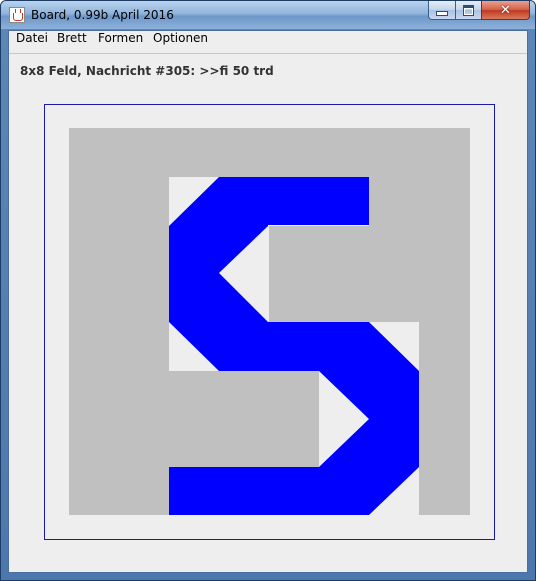 This screenshot has height=581, width=536. What do you see at coordinates (268, 42) in the screenshot?
I see `menu-bar: Datei Brett Formen Optionen` at bounding box center [268, 42].